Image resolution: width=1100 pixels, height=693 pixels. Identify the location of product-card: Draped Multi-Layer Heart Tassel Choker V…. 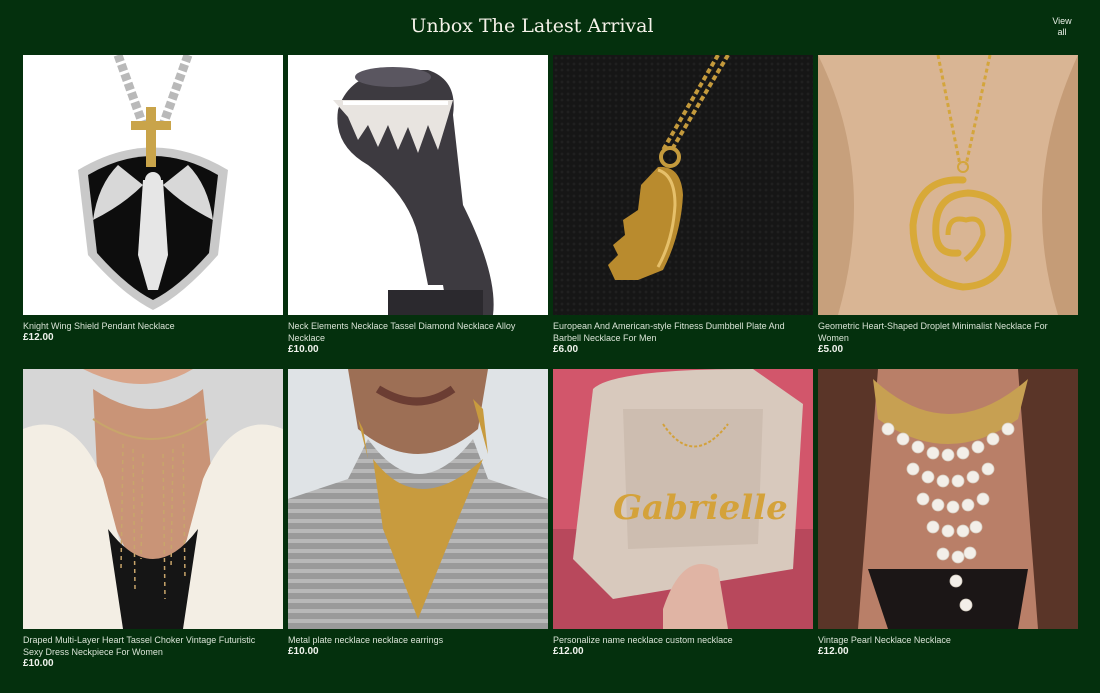
(153, 526).